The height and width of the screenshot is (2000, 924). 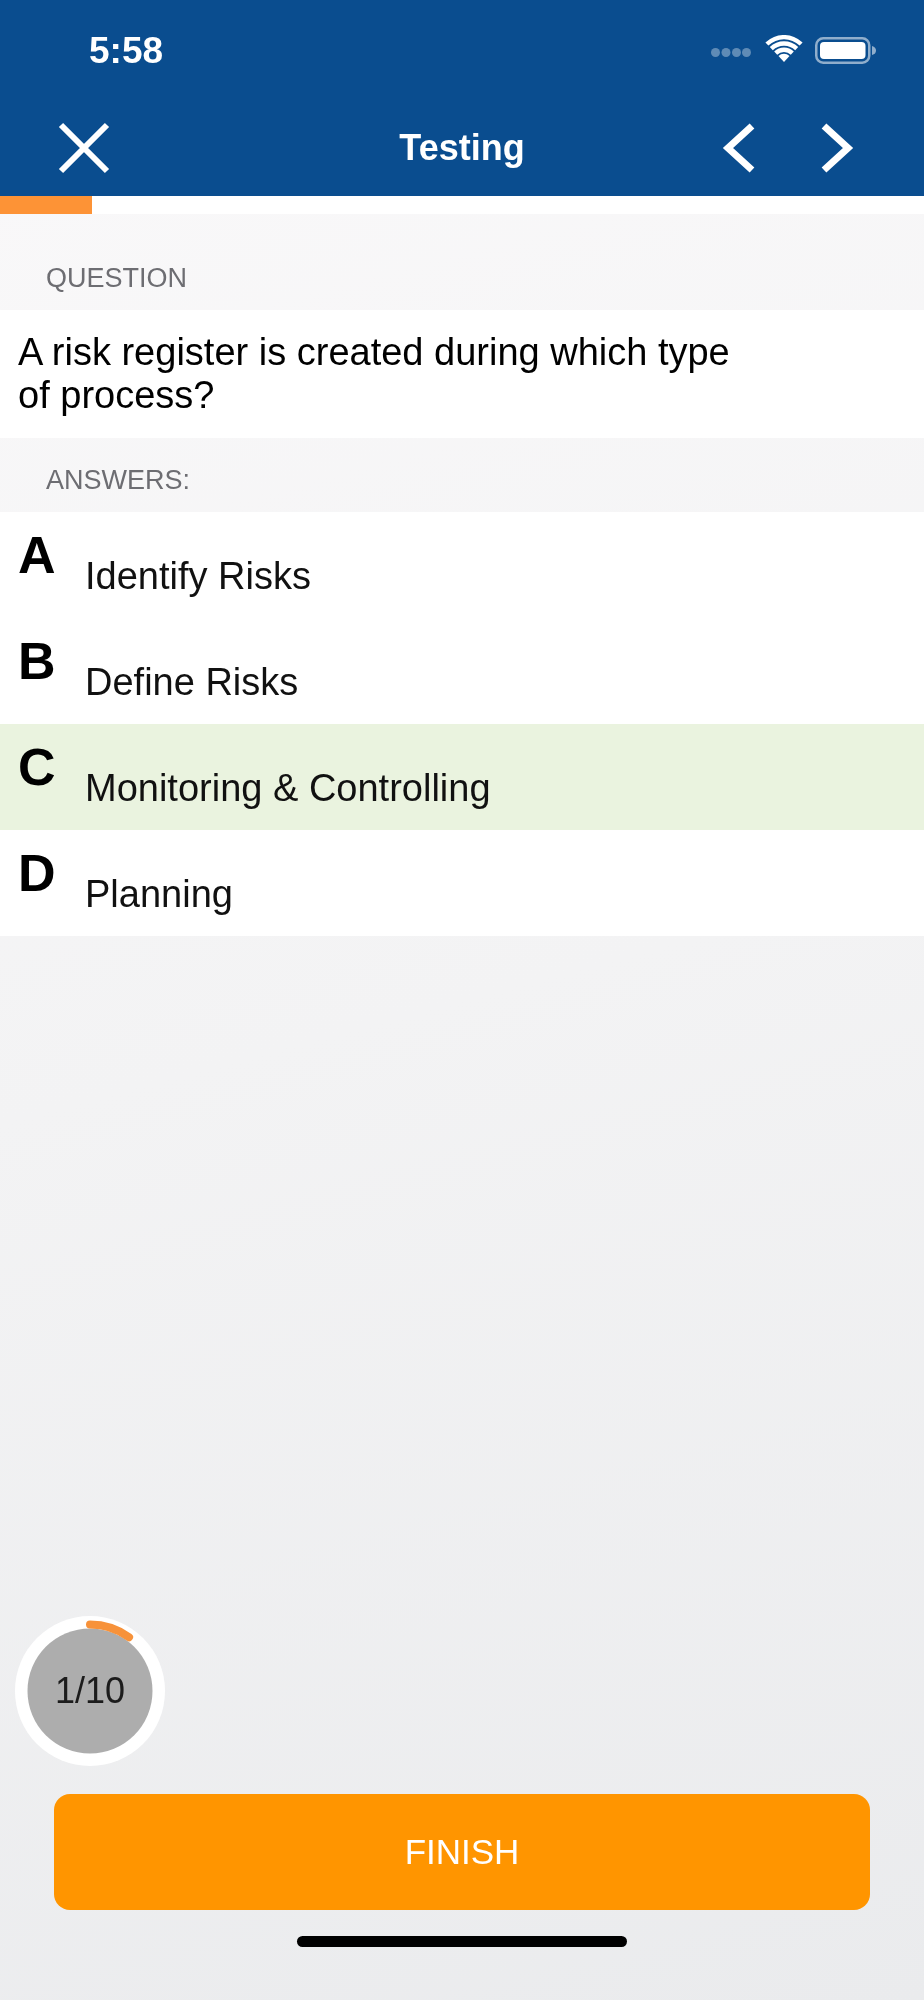 I want to click on close-icon, so click(x=84, y=148).